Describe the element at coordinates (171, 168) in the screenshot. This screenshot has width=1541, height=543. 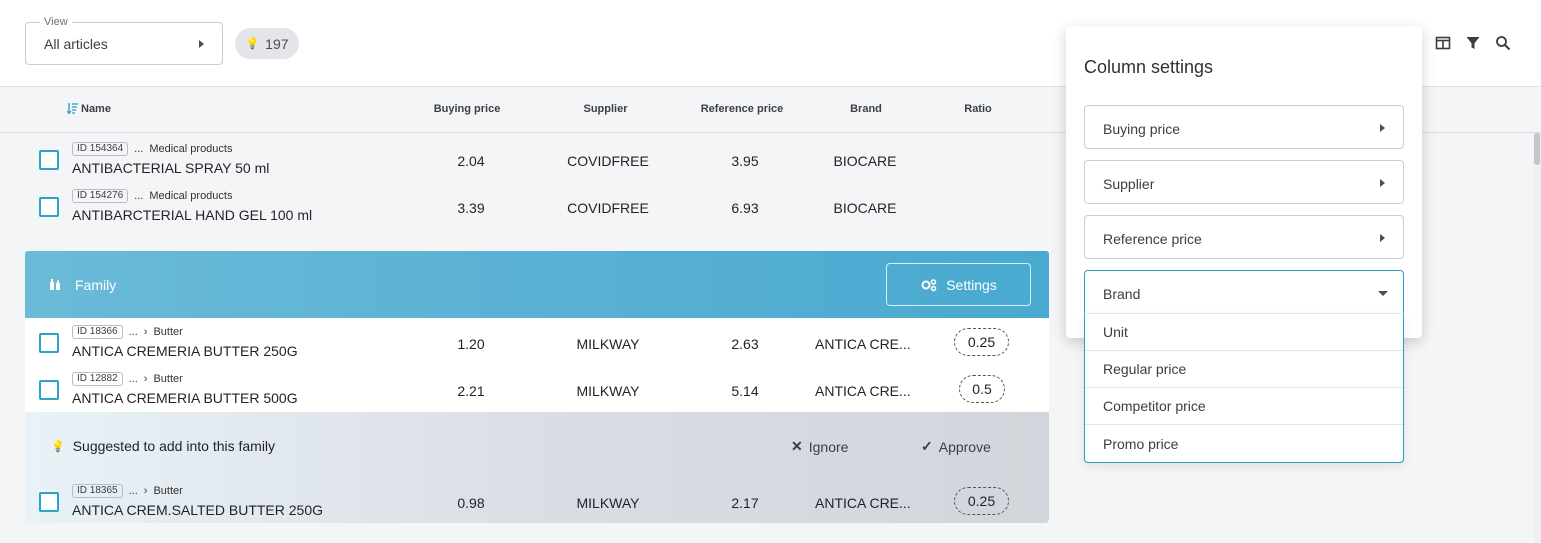
I see `row-name: ANTIBACTERIAL SPRAY 50 ml` at that location.